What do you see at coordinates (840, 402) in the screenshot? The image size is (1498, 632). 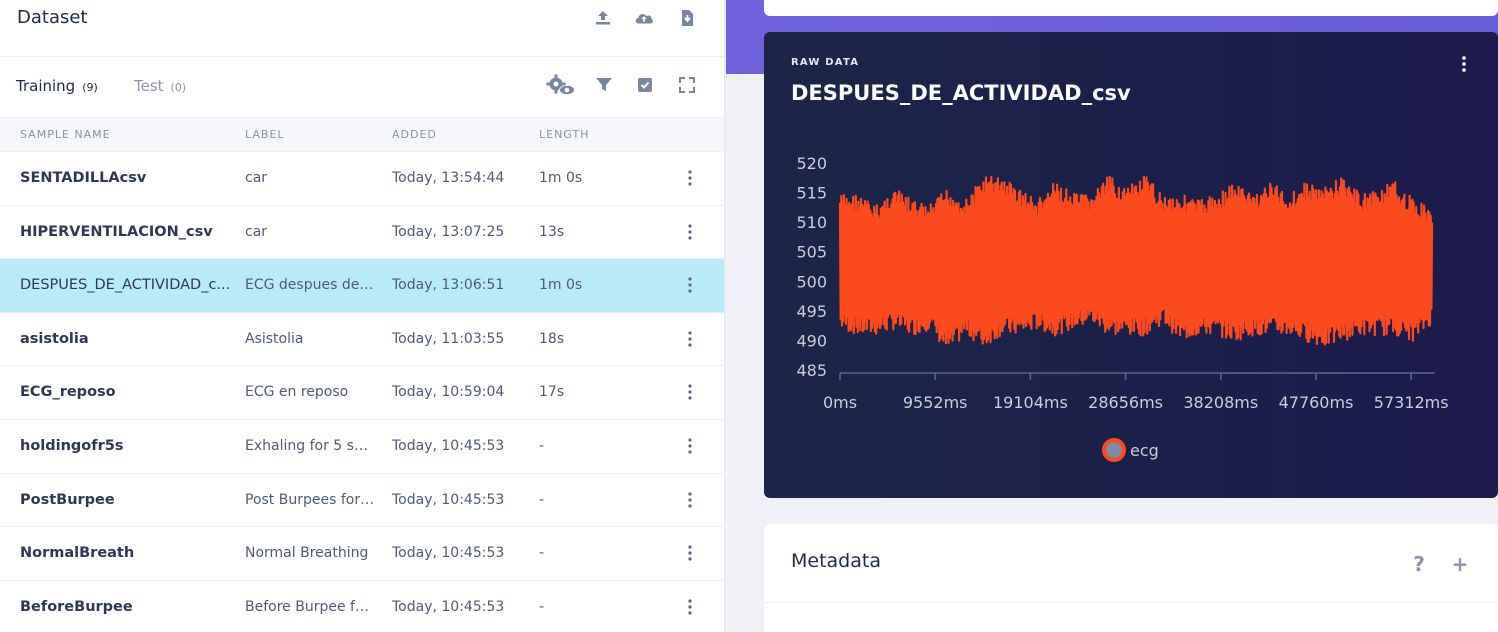 I see `x-tick-label: 0ms` at bounding box center [840, 402].